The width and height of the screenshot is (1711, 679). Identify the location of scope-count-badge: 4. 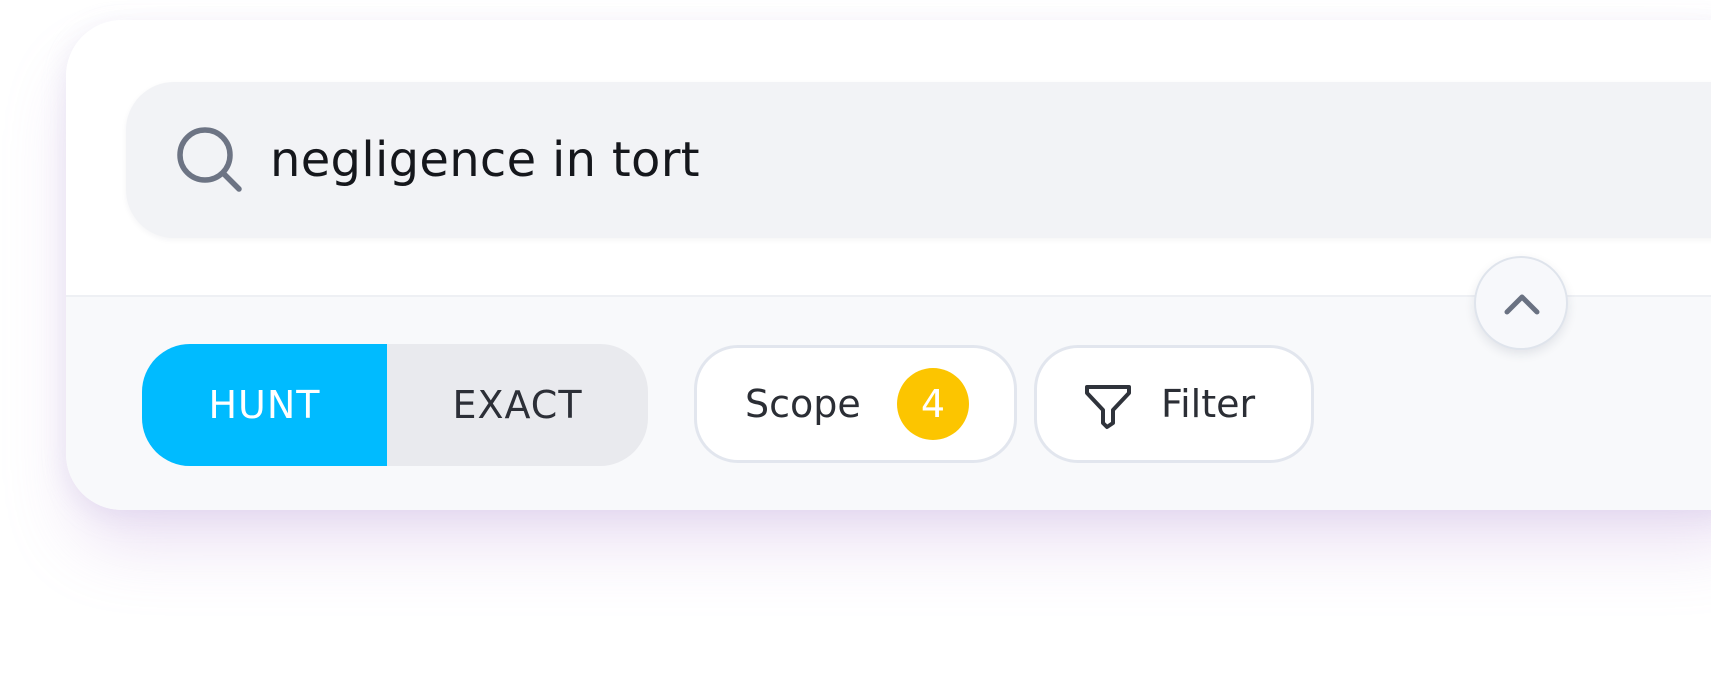
(933, 404).